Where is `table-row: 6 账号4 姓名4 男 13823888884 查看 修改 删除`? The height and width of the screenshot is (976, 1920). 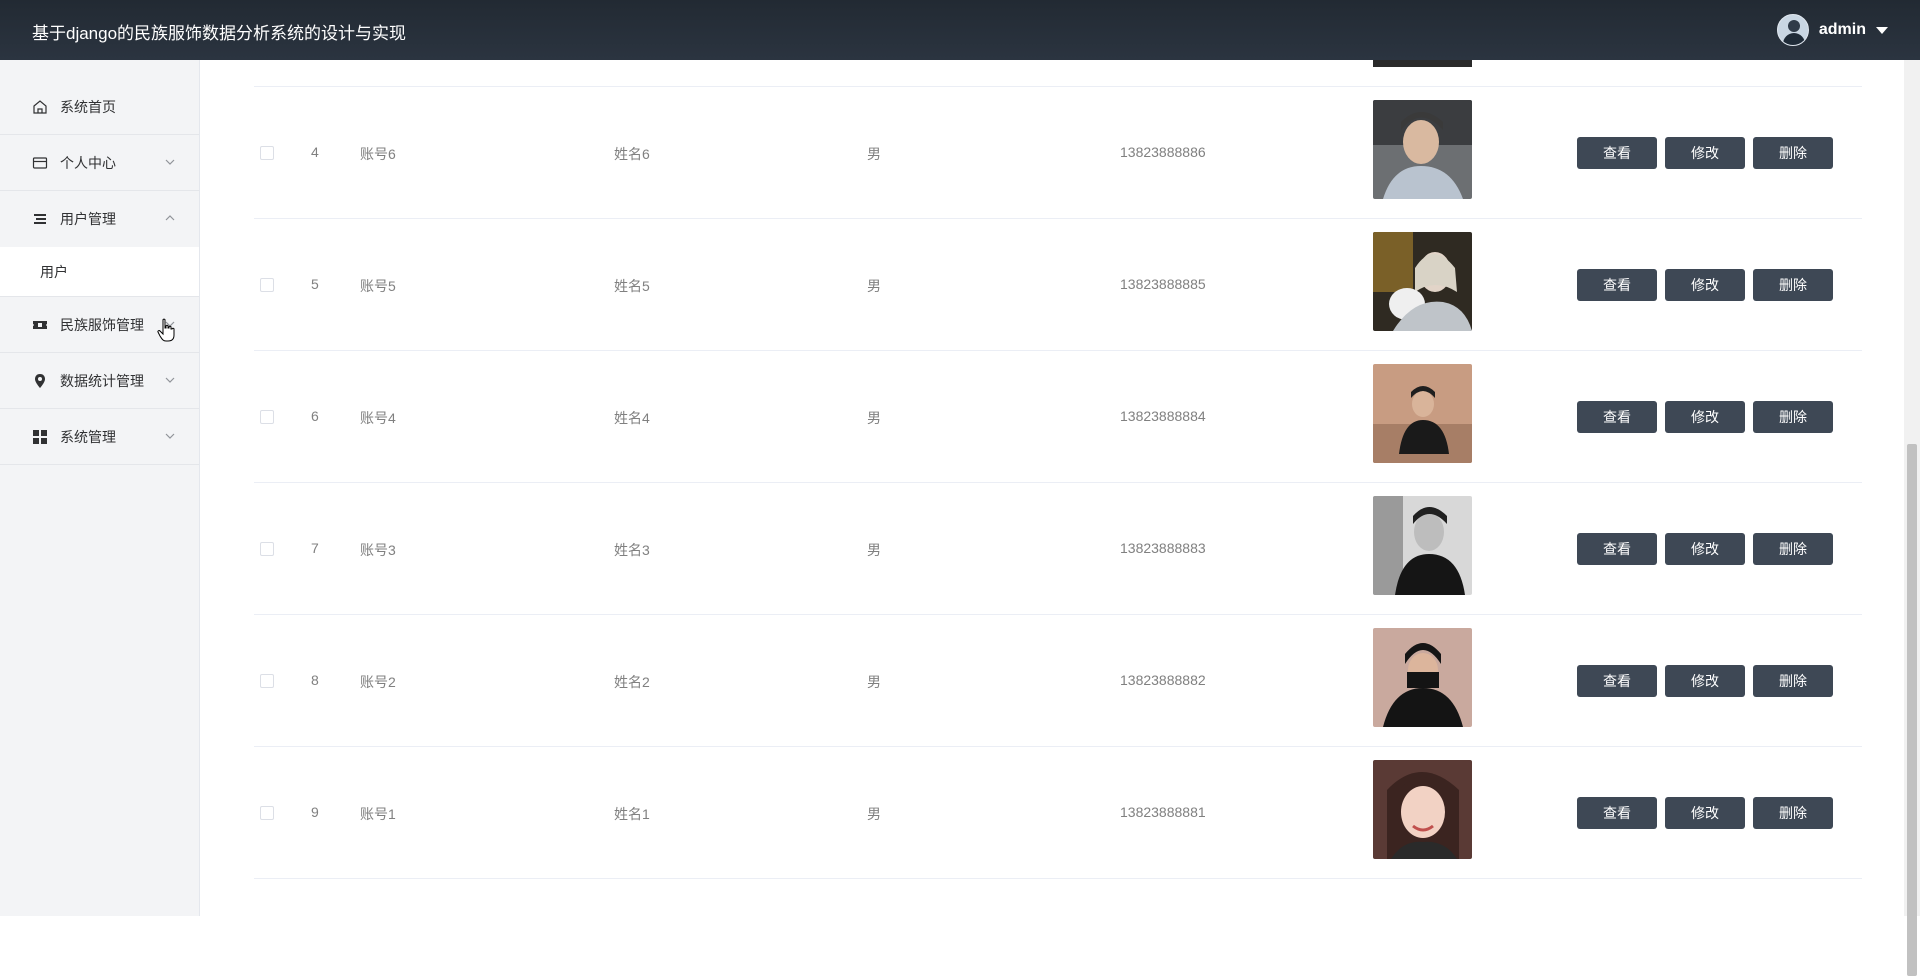 table-row: 6 账号4 姓名4 男 13823888884 查看 修改 删除 is located at coordinates (1058, 417).